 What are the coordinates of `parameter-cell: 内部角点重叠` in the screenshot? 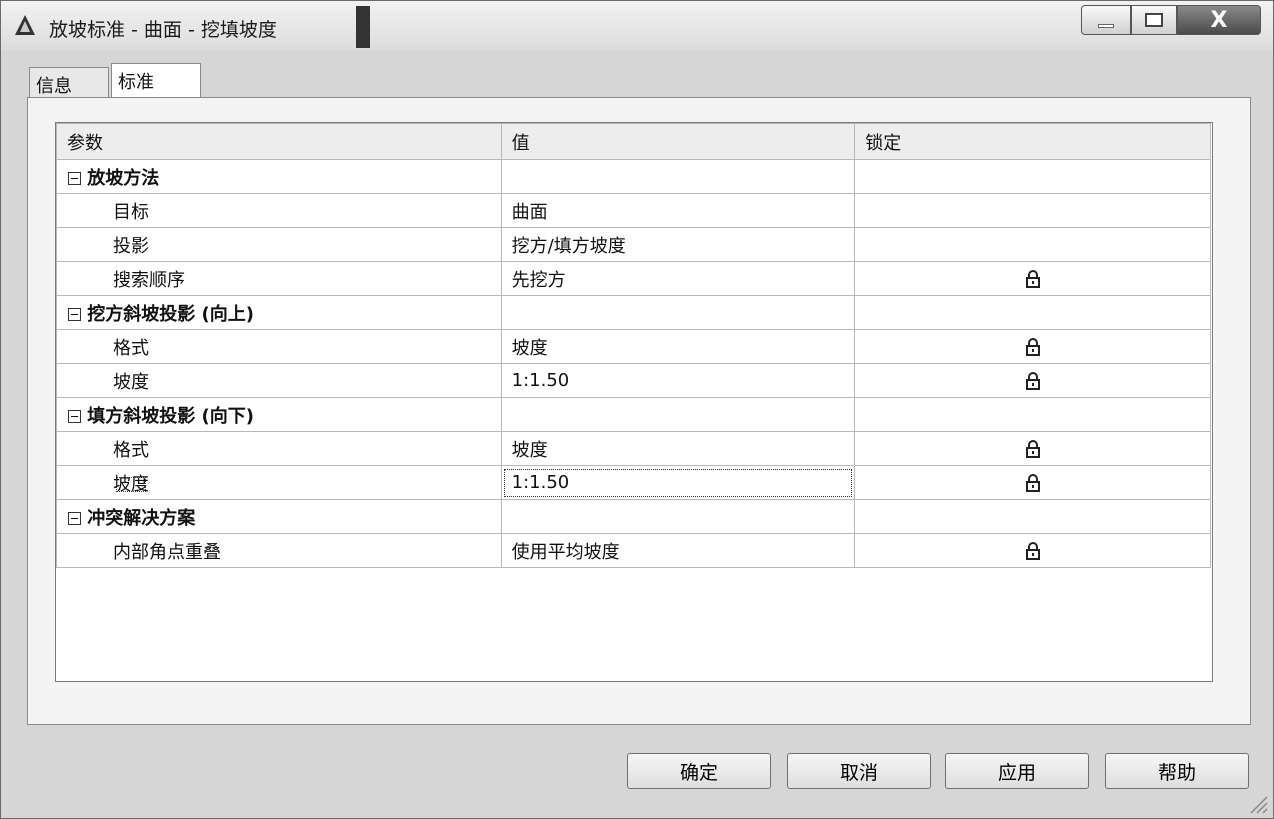 It's located at (279, 550).